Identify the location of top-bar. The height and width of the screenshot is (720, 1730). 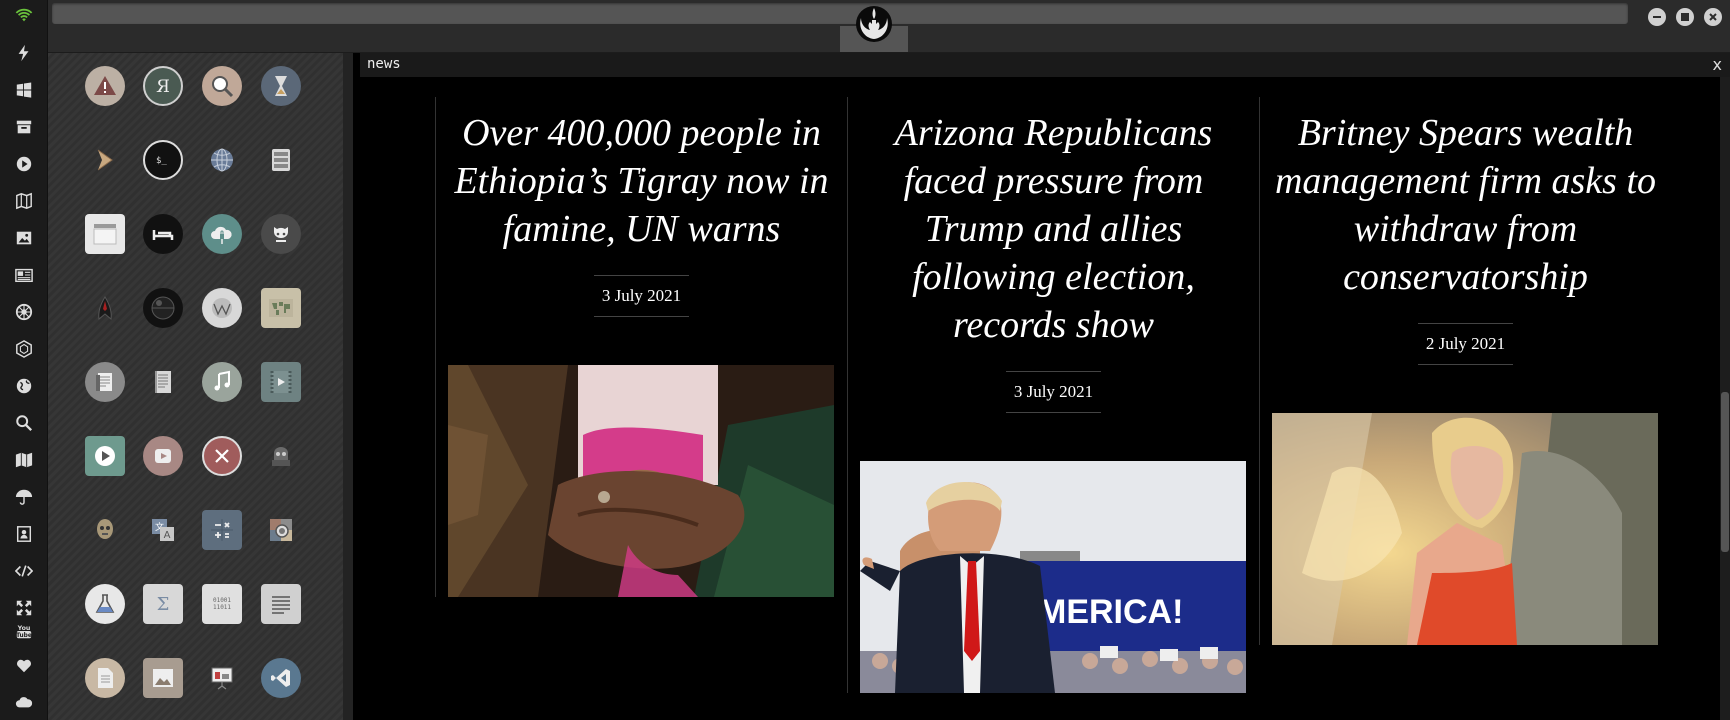
(889, 26).